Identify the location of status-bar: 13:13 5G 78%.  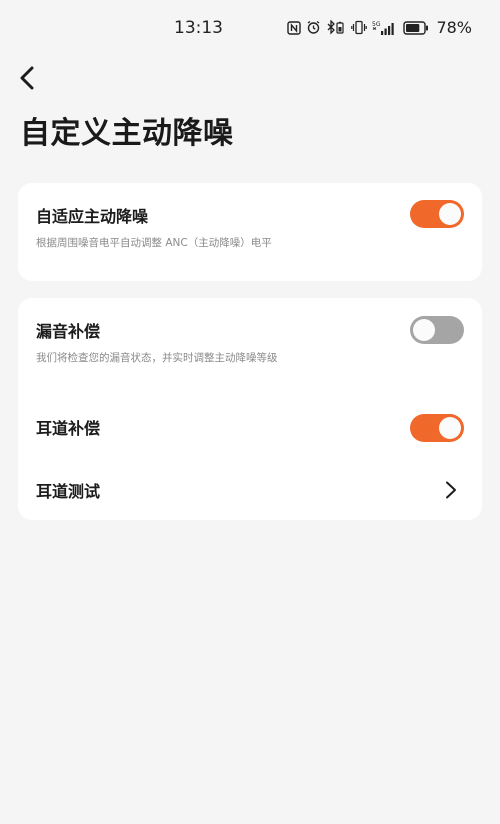
(250, 29).